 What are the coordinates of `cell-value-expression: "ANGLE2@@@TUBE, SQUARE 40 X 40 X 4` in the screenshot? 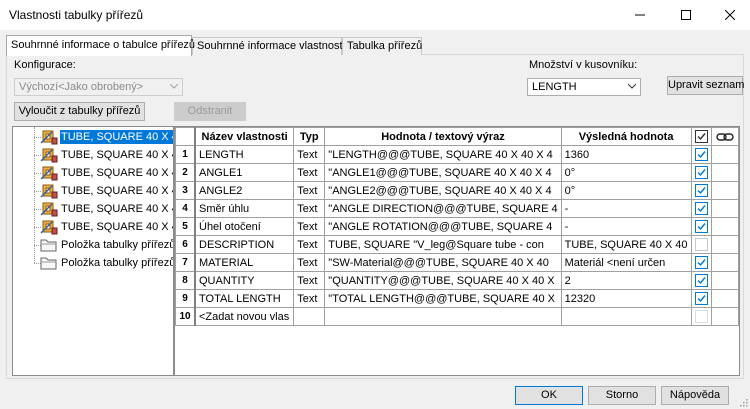 It's located at (443, 190).